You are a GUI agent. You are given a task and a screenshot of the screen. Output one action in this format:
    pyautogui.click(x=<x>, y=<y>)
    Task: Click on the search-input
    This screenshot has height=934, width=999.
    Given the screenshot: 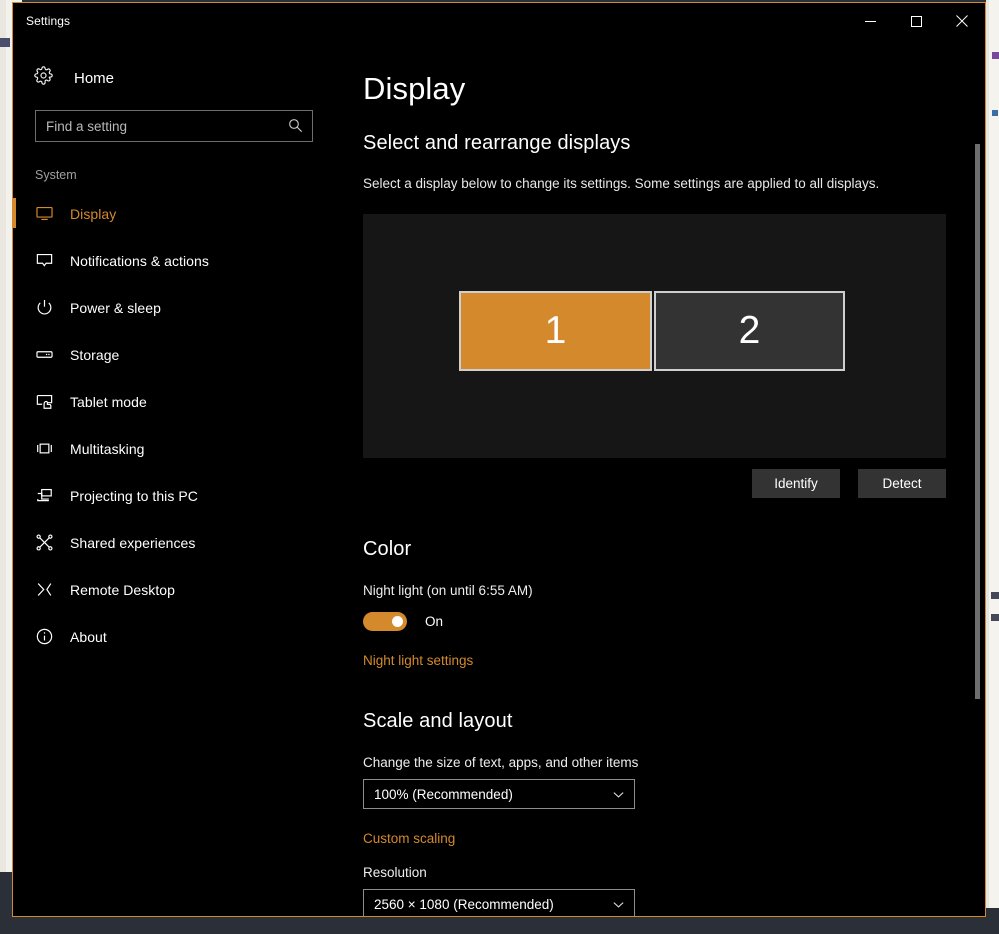 What is the action you would take?
    pyautogui.click(x=174, y=126)
    